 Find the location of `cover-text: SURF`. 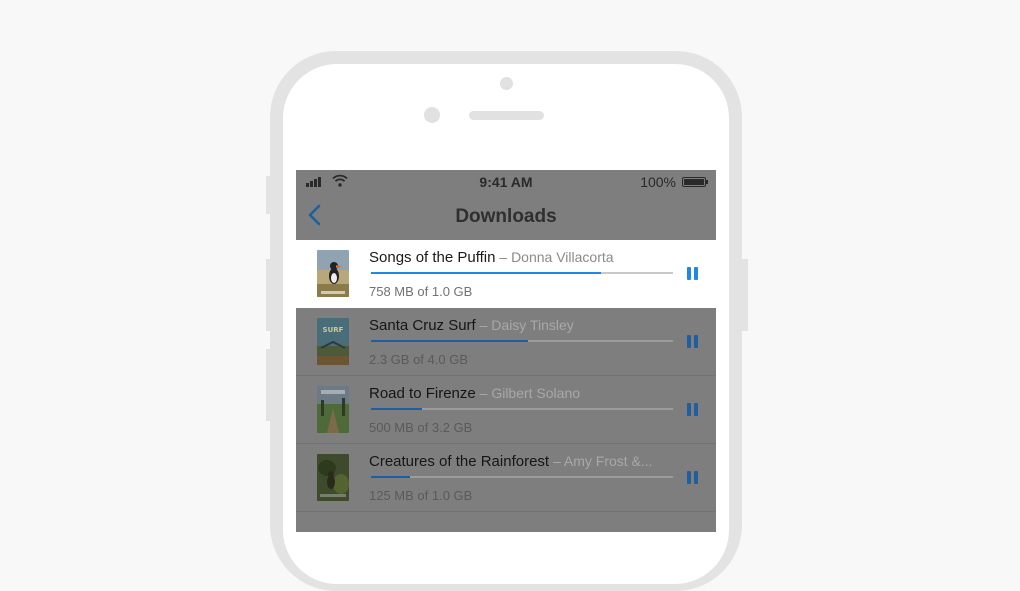

cover-text: SURF is located at coordinates (333, 330).